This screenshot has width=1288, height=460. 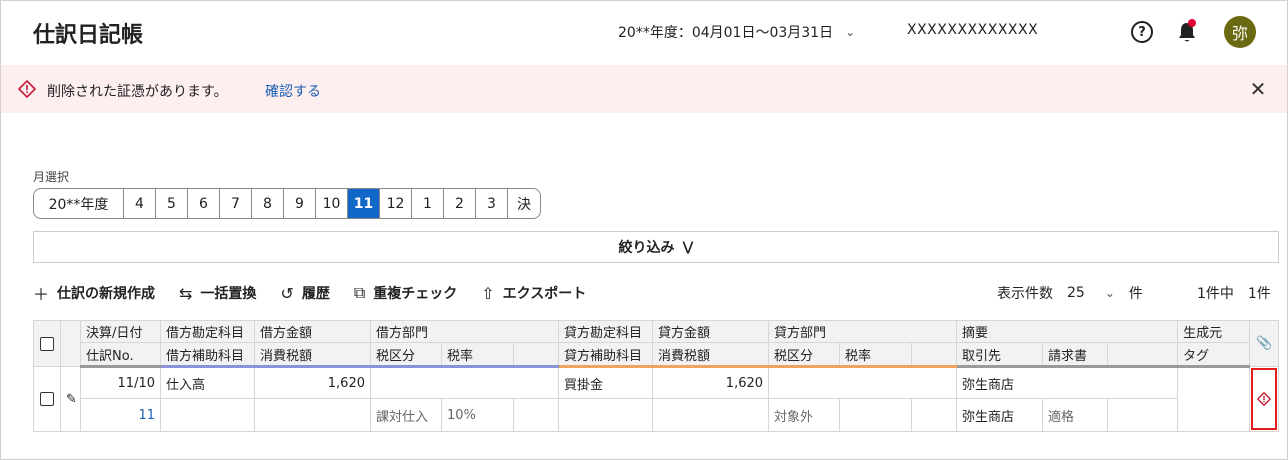 What do you see at coordinates (711, 355) in the screenshot?
I see `credit-tax-header: 消費税額` at bounding box center [711, 355].